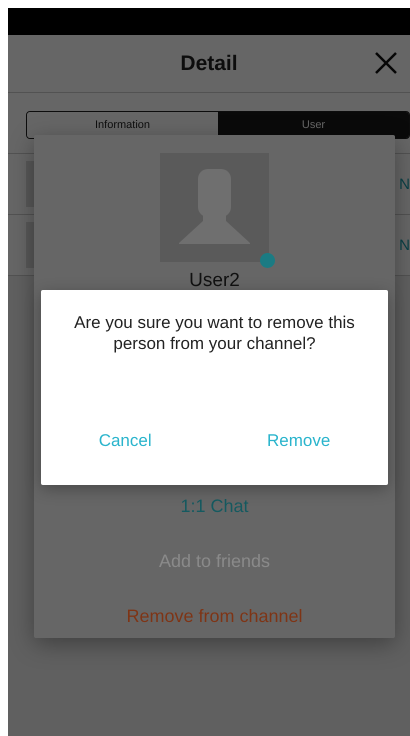  I want to click on dialog-button: Cancel, so click(125, 441).